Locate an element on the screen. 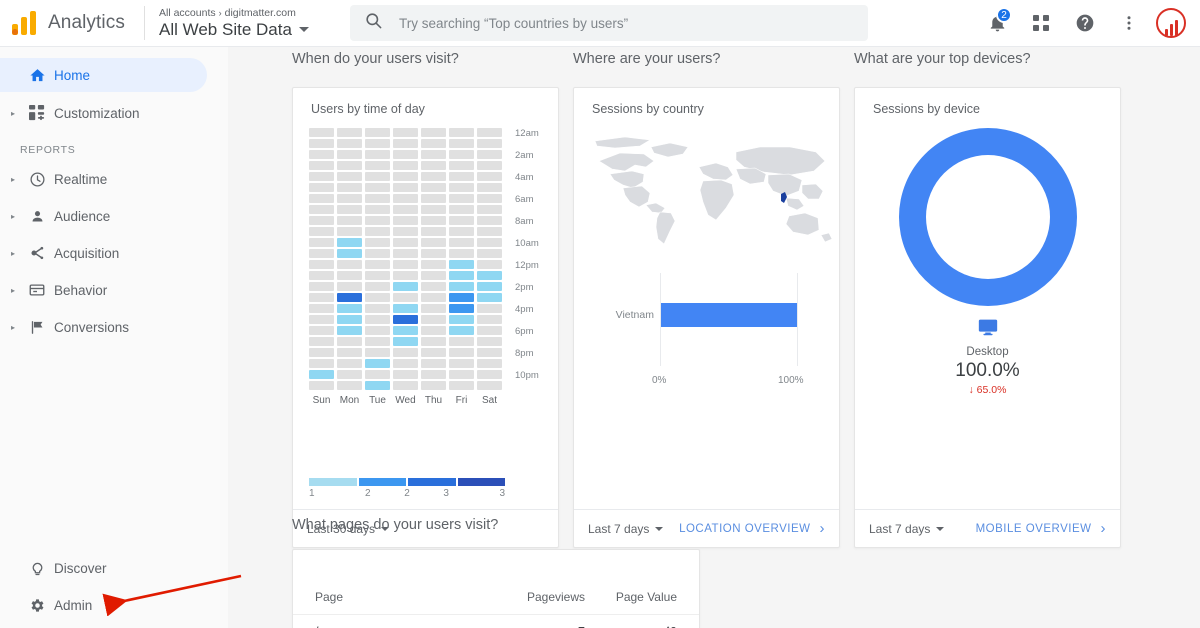 The height and width of the screenshot is (628, 1200). sidebar-item-acquisition: ▸ Acquisition is located at coordinates (114, 253).